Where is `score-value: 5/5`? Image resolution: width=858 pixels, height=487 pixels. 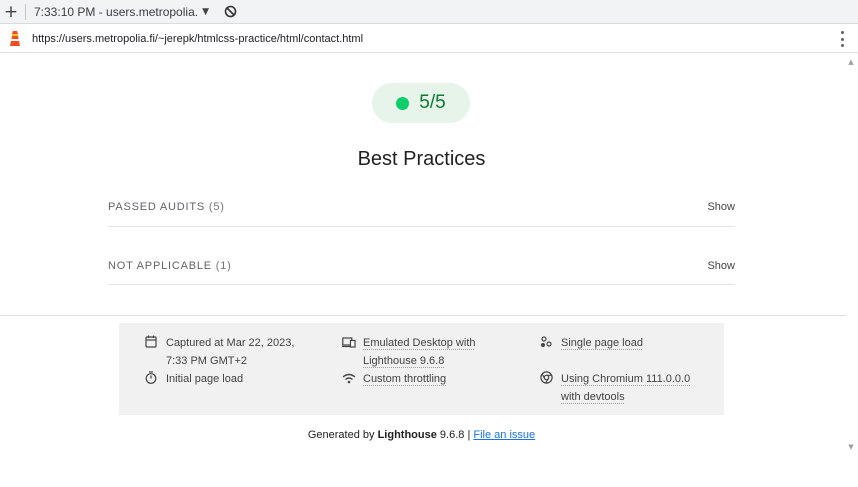
score-value: 5/5 is located at coordinates (432, 102).